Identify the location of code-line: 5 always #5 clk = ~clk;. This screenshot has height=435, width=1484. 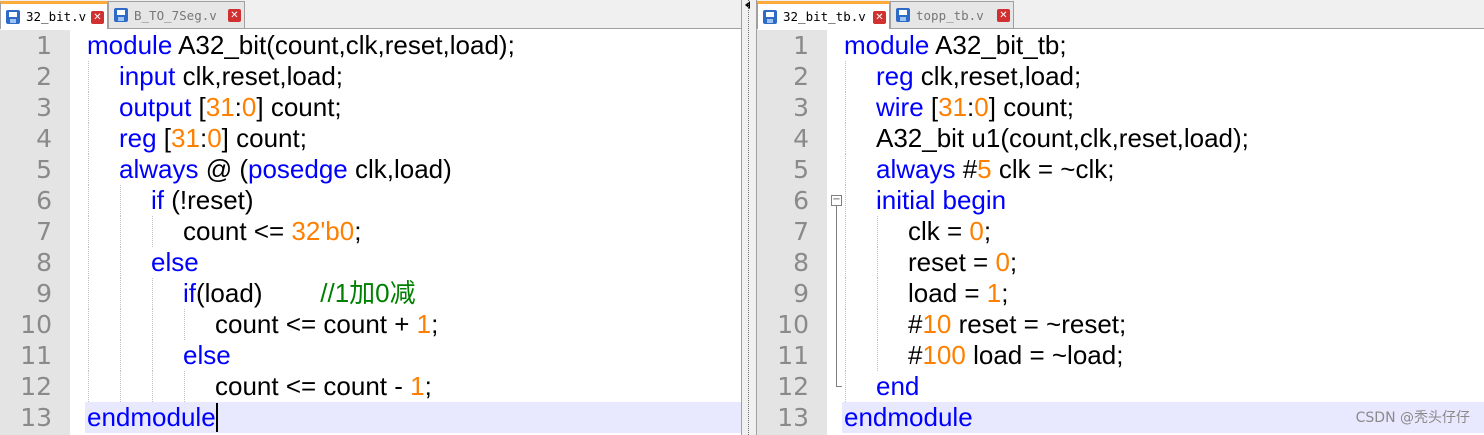
(1120, 169).